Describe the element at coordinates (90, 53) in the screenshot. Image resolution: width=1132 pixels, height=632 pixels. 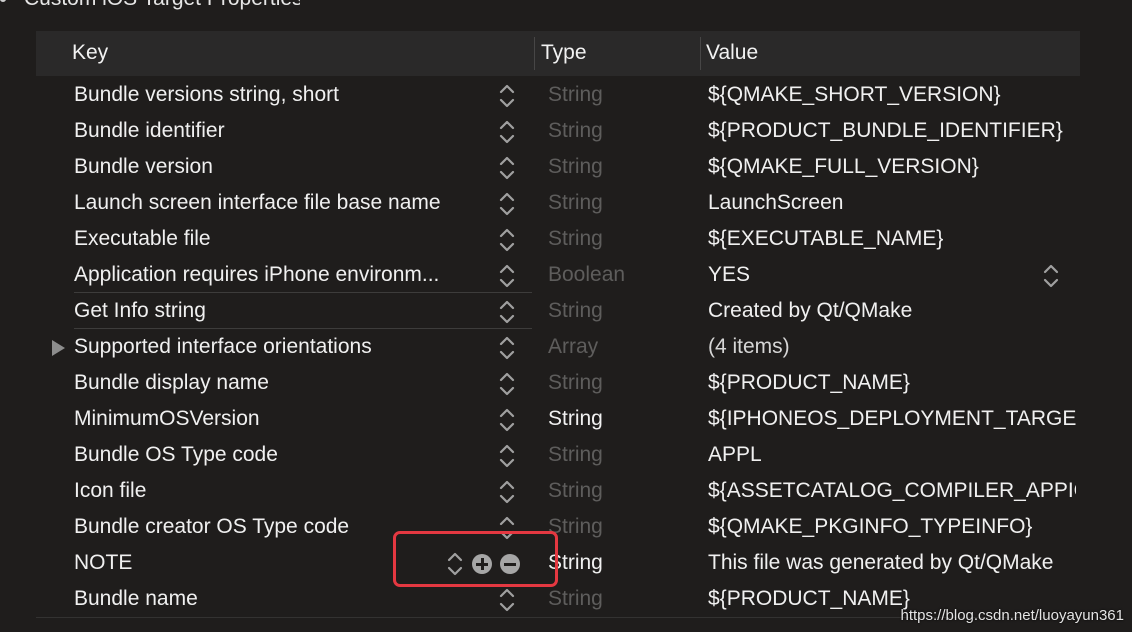
I see `column-header-key: Key` at that location.